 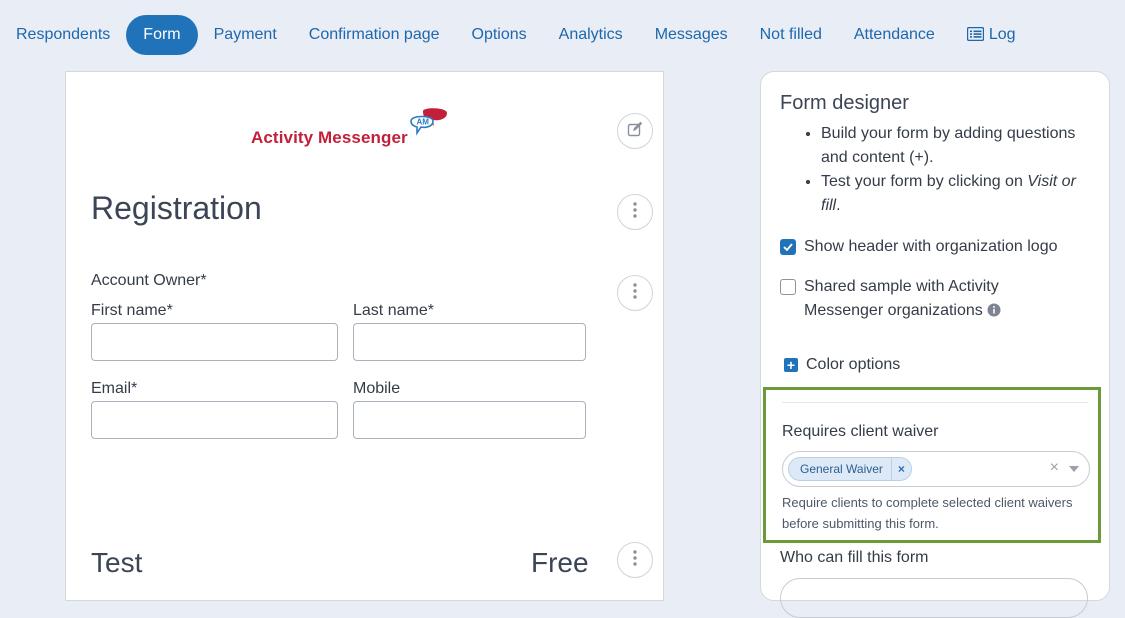 I want to click on remove-tag-icon: ×, so click(x=897, y=469).